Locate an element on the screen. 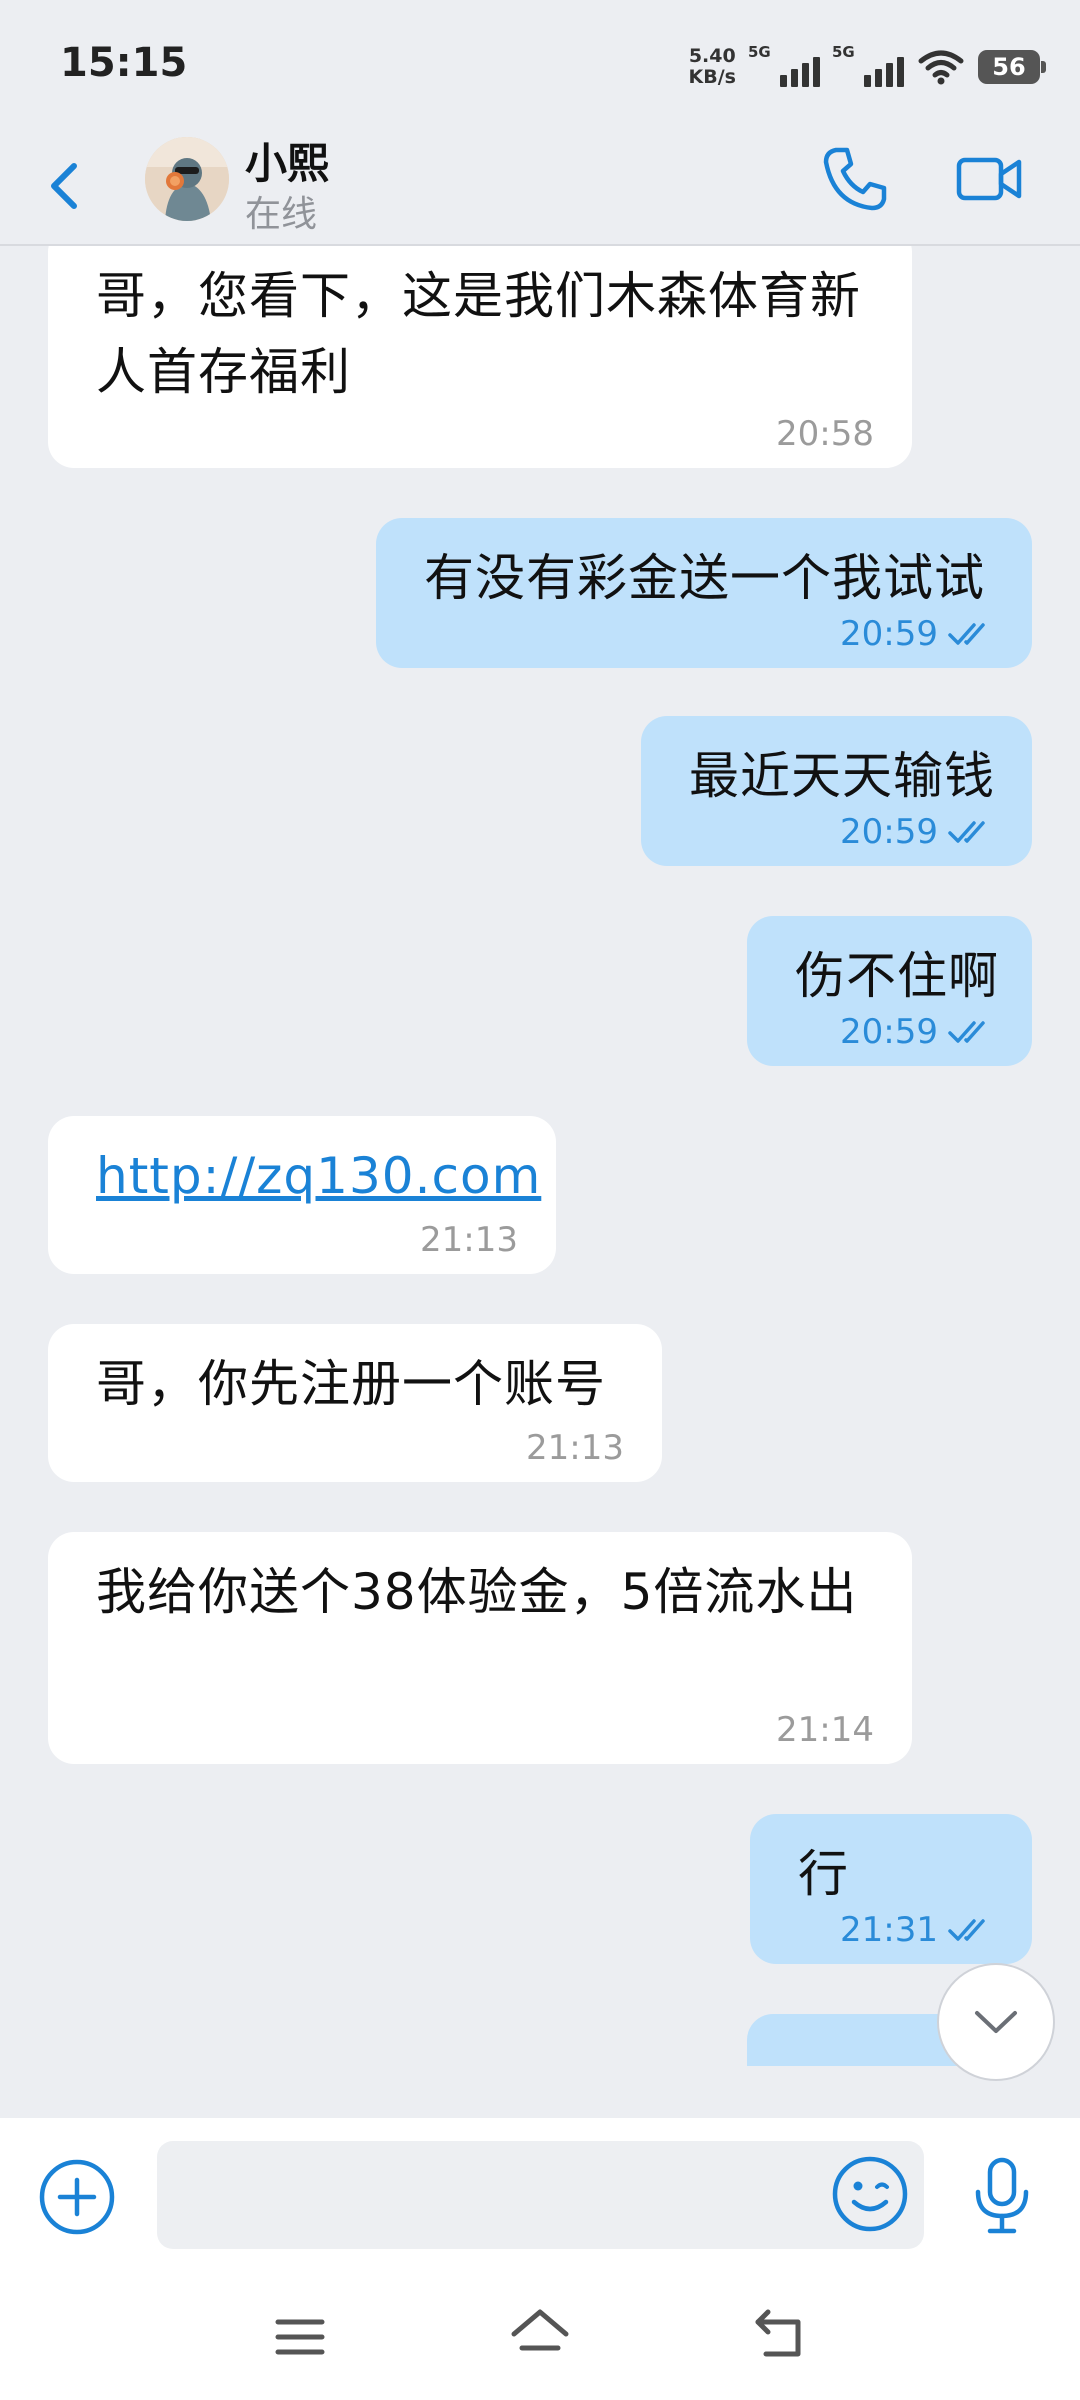 This screenshot has height=2400, width=1080. menu-icon is located at coordinates (300, 2337).